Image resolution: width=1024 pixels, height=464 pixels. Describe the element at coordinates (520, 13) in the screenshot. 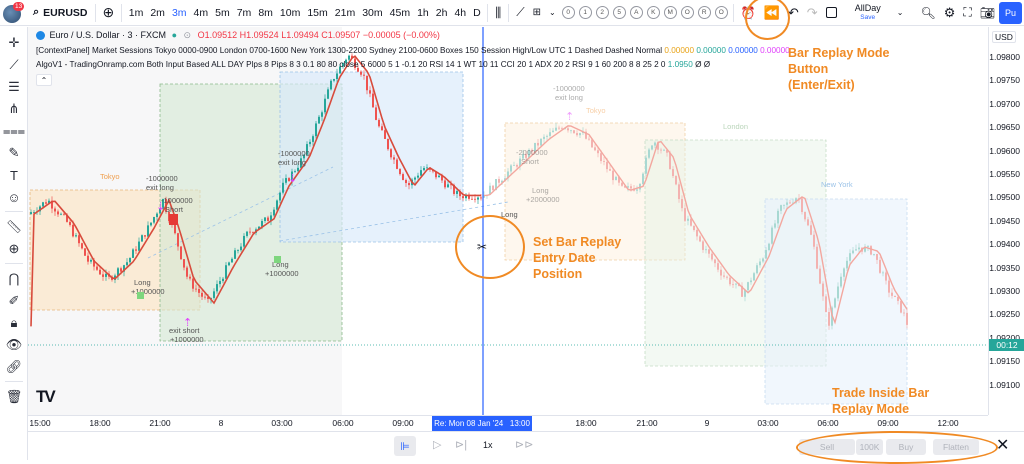

I see `indicators-icon: ⟋` at that location.